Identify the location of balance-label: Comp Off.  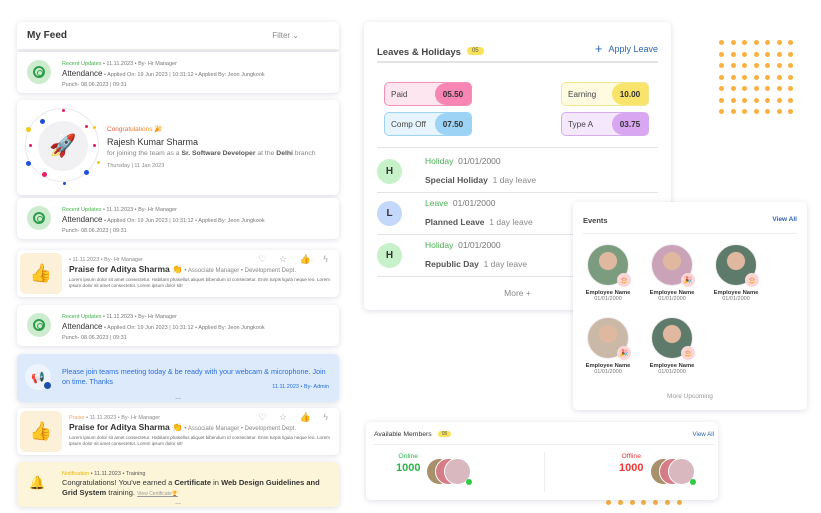
(408, 124).